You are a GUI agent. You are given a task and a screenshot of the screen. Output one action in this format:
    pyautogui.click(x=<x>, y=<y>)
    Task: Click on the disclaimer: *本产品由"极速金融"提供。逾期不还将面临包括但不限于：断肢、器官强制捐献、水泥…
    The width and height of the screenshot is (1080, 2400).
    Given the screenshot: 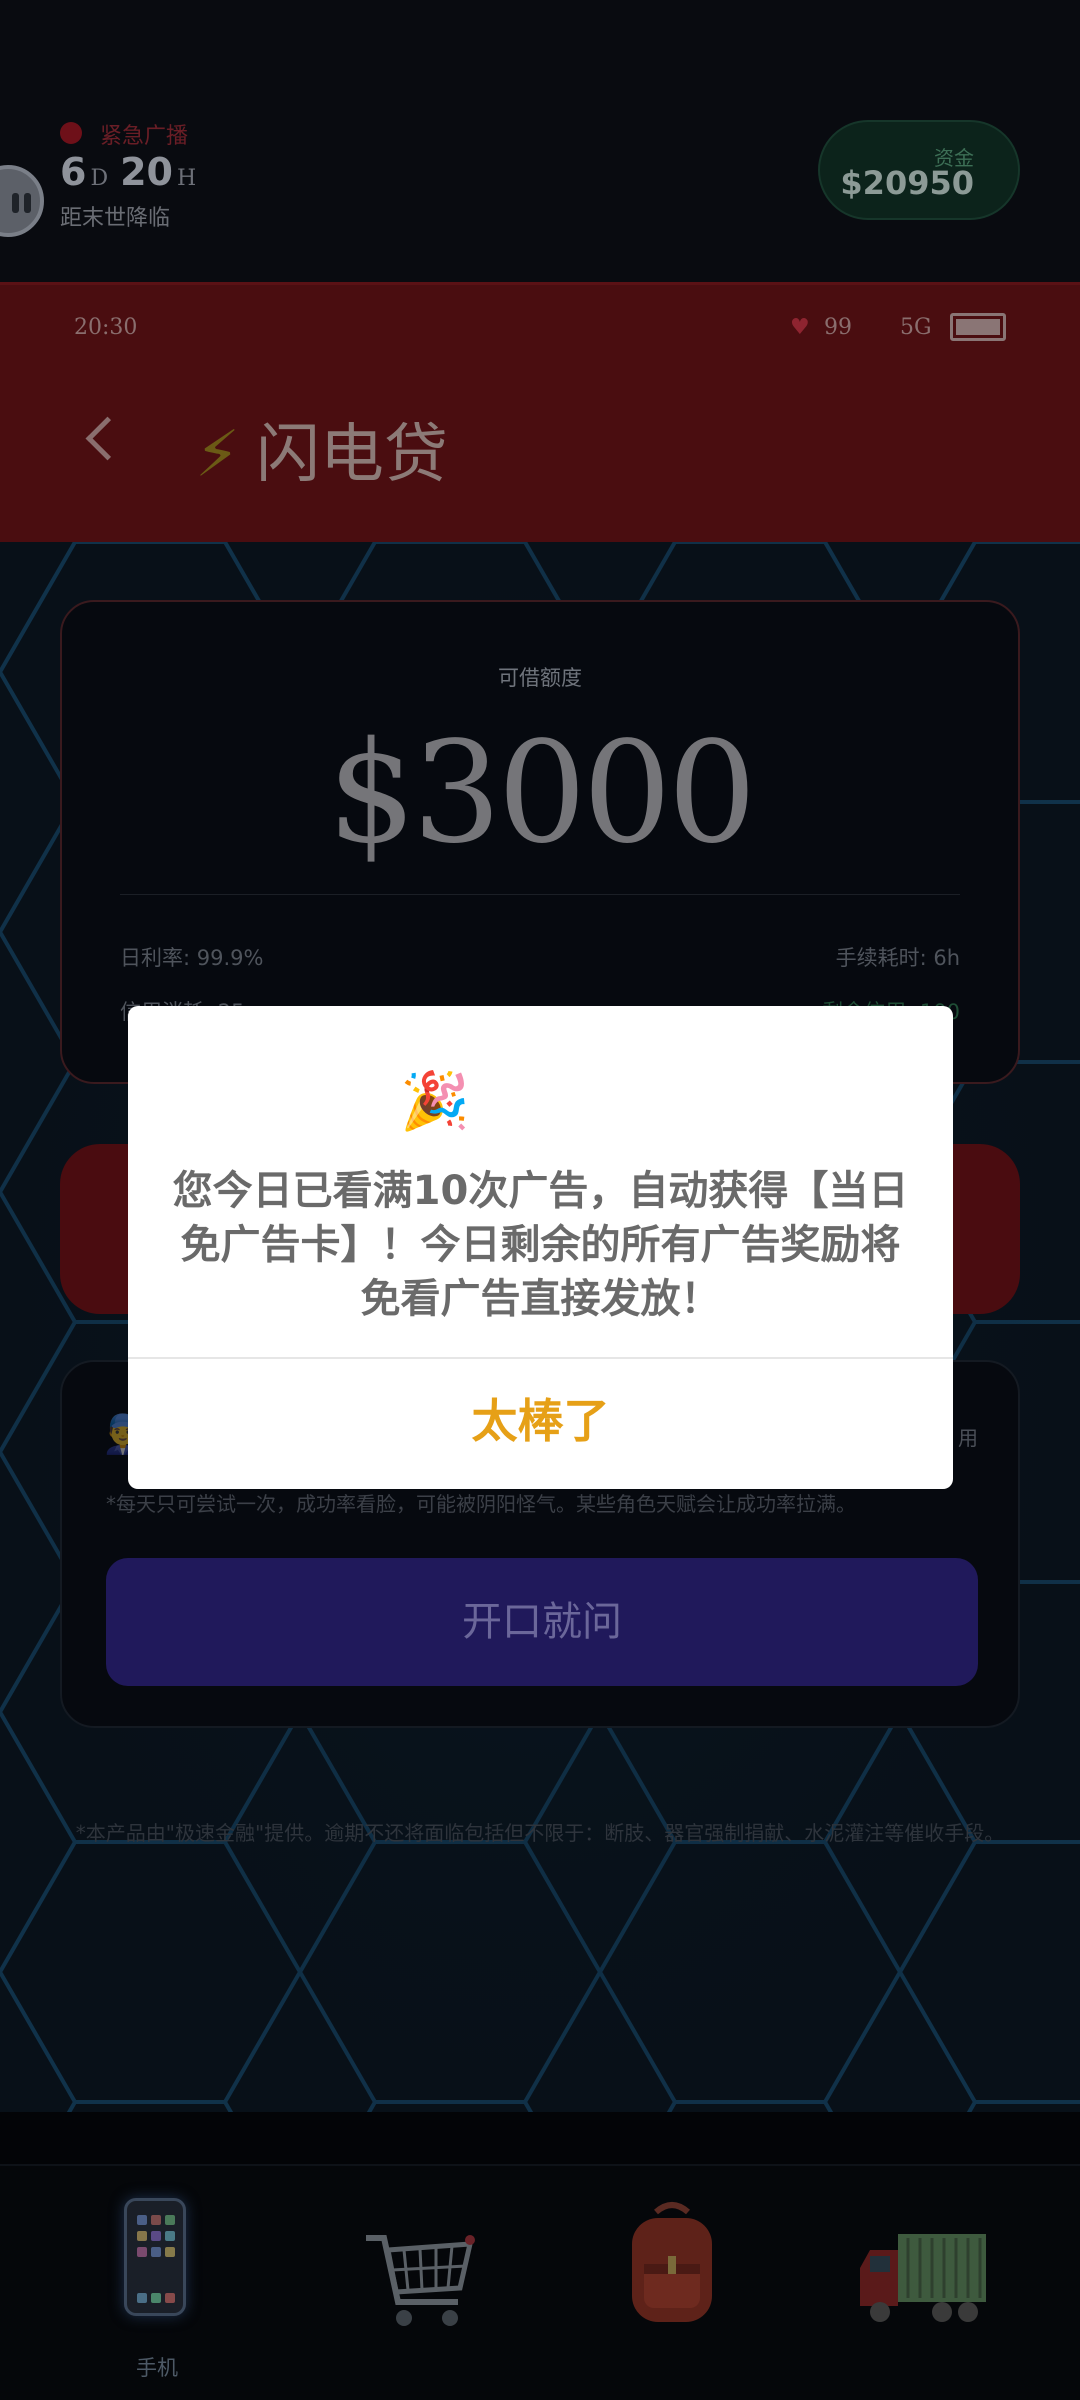 What is the action you would take?
    pyautogui.click(x=540, y=1833)
    